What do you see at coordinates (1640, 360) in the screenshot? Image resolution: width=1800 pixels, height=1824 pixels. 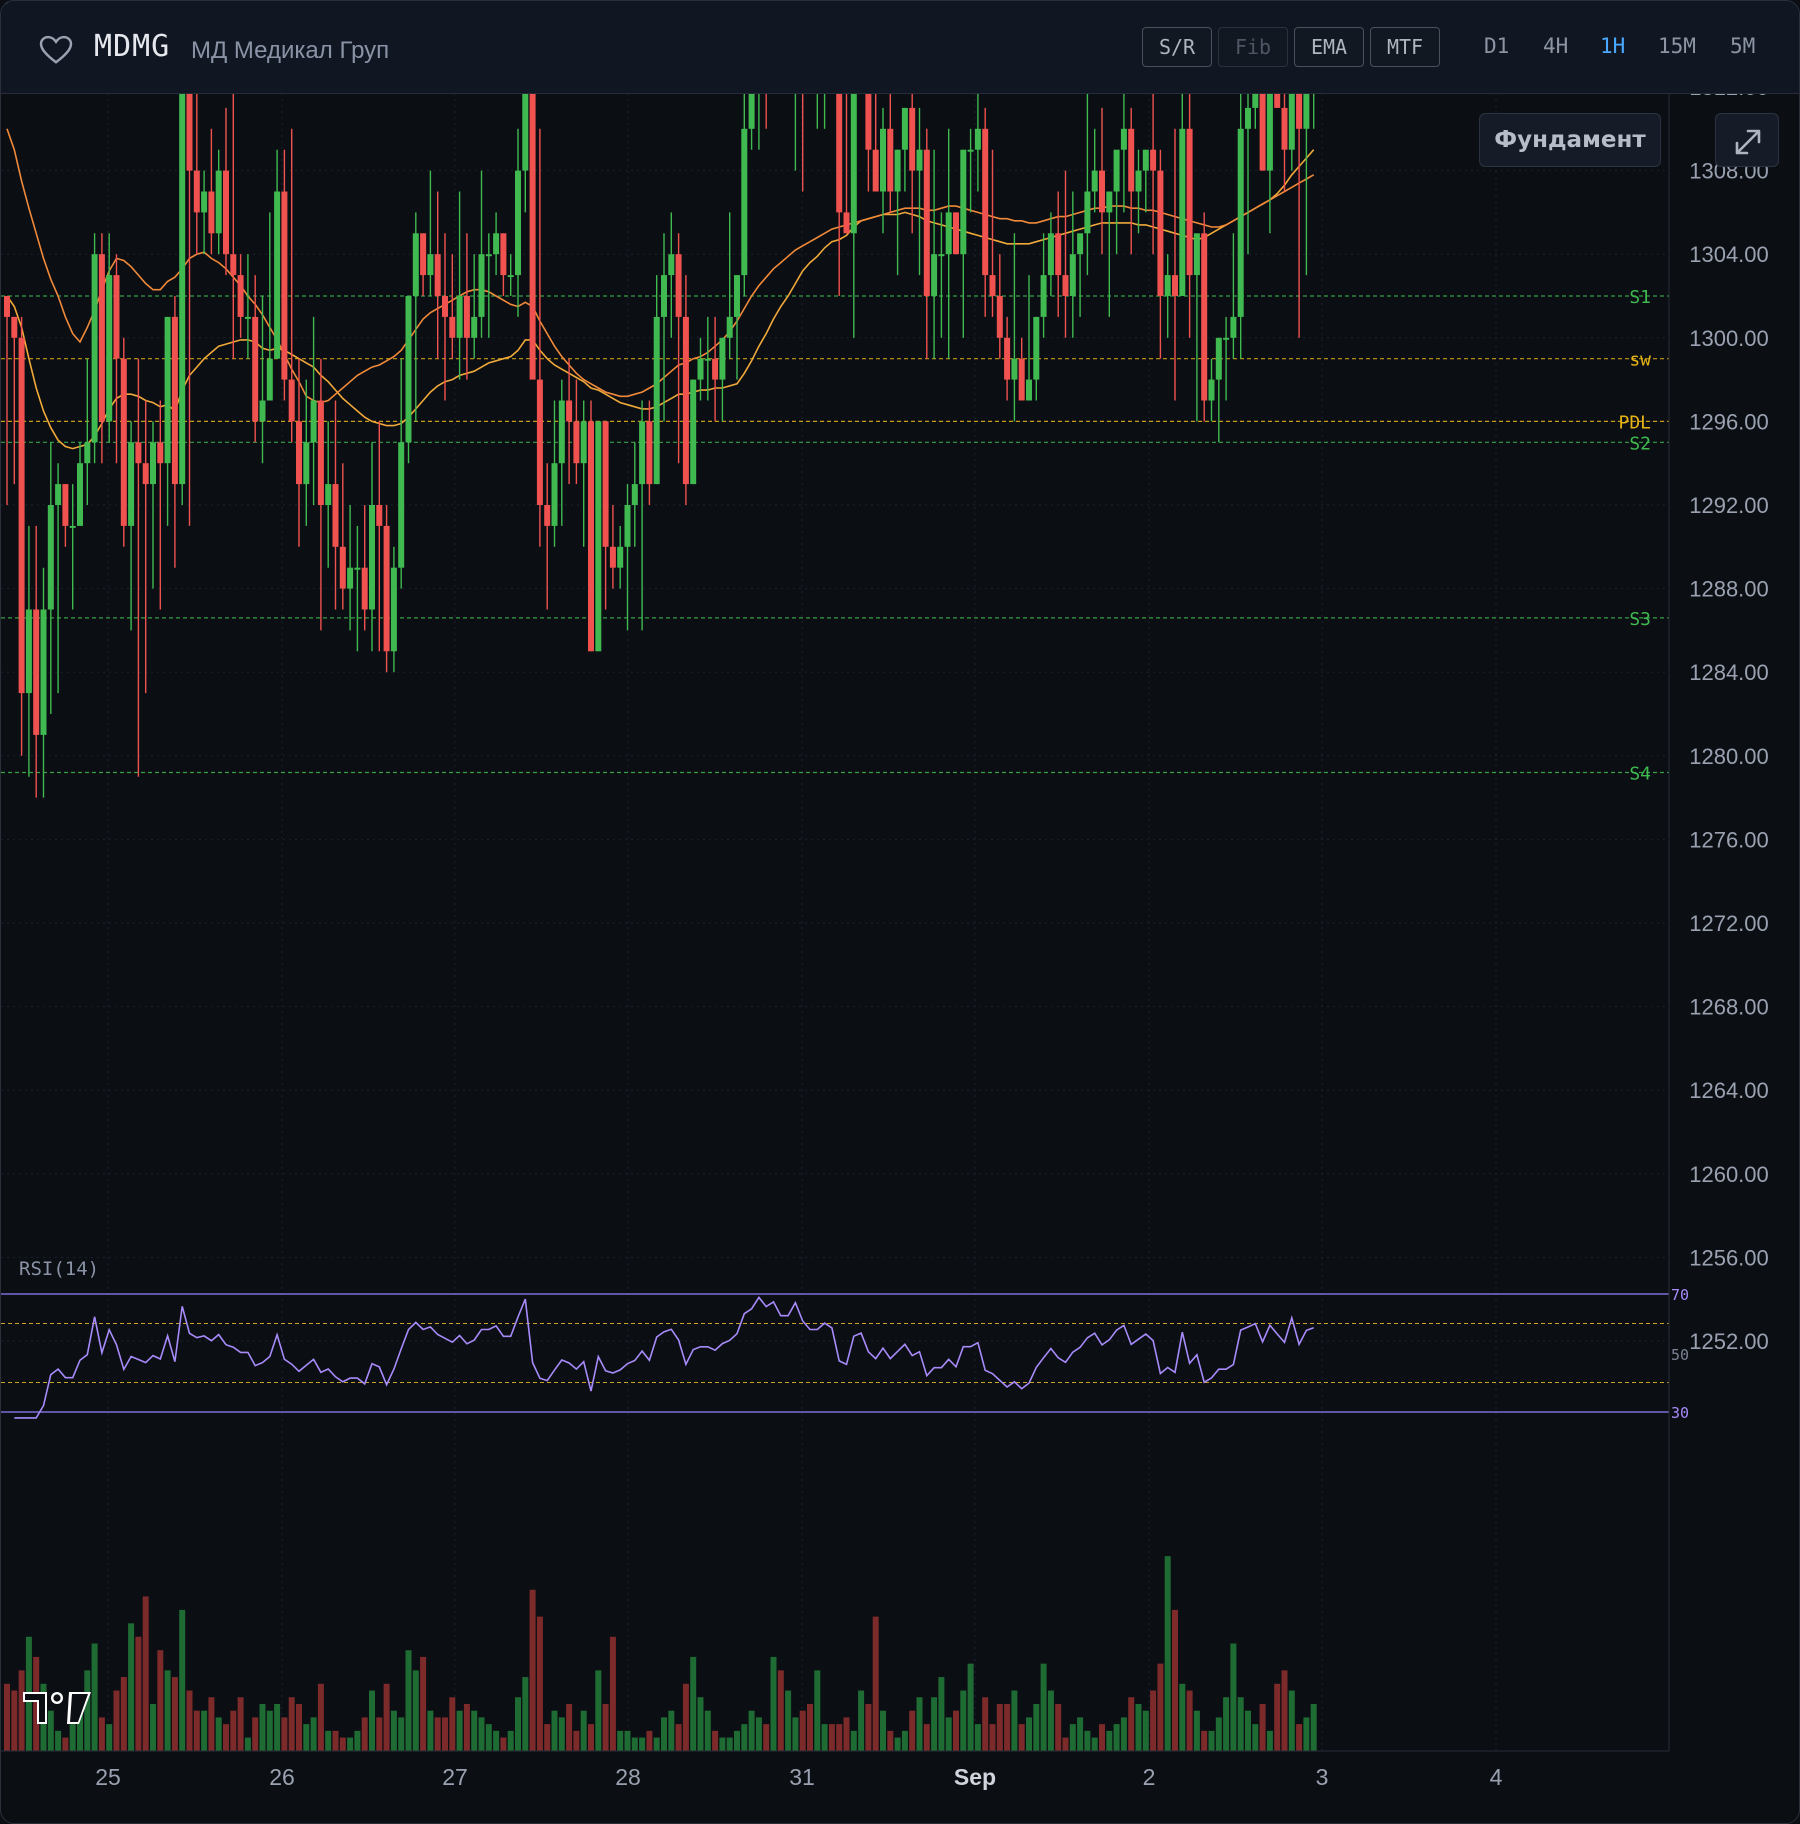 I see `level-label: sw` at bounding box center [1640, 360].